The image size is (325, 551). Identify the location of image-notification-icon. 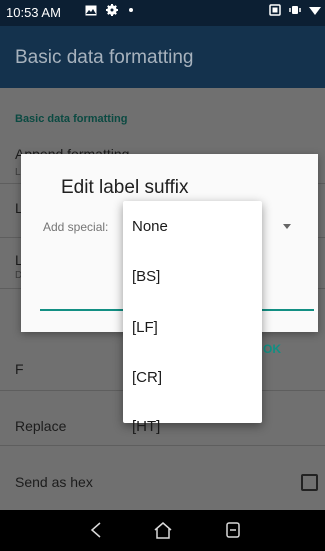
(91, 10).